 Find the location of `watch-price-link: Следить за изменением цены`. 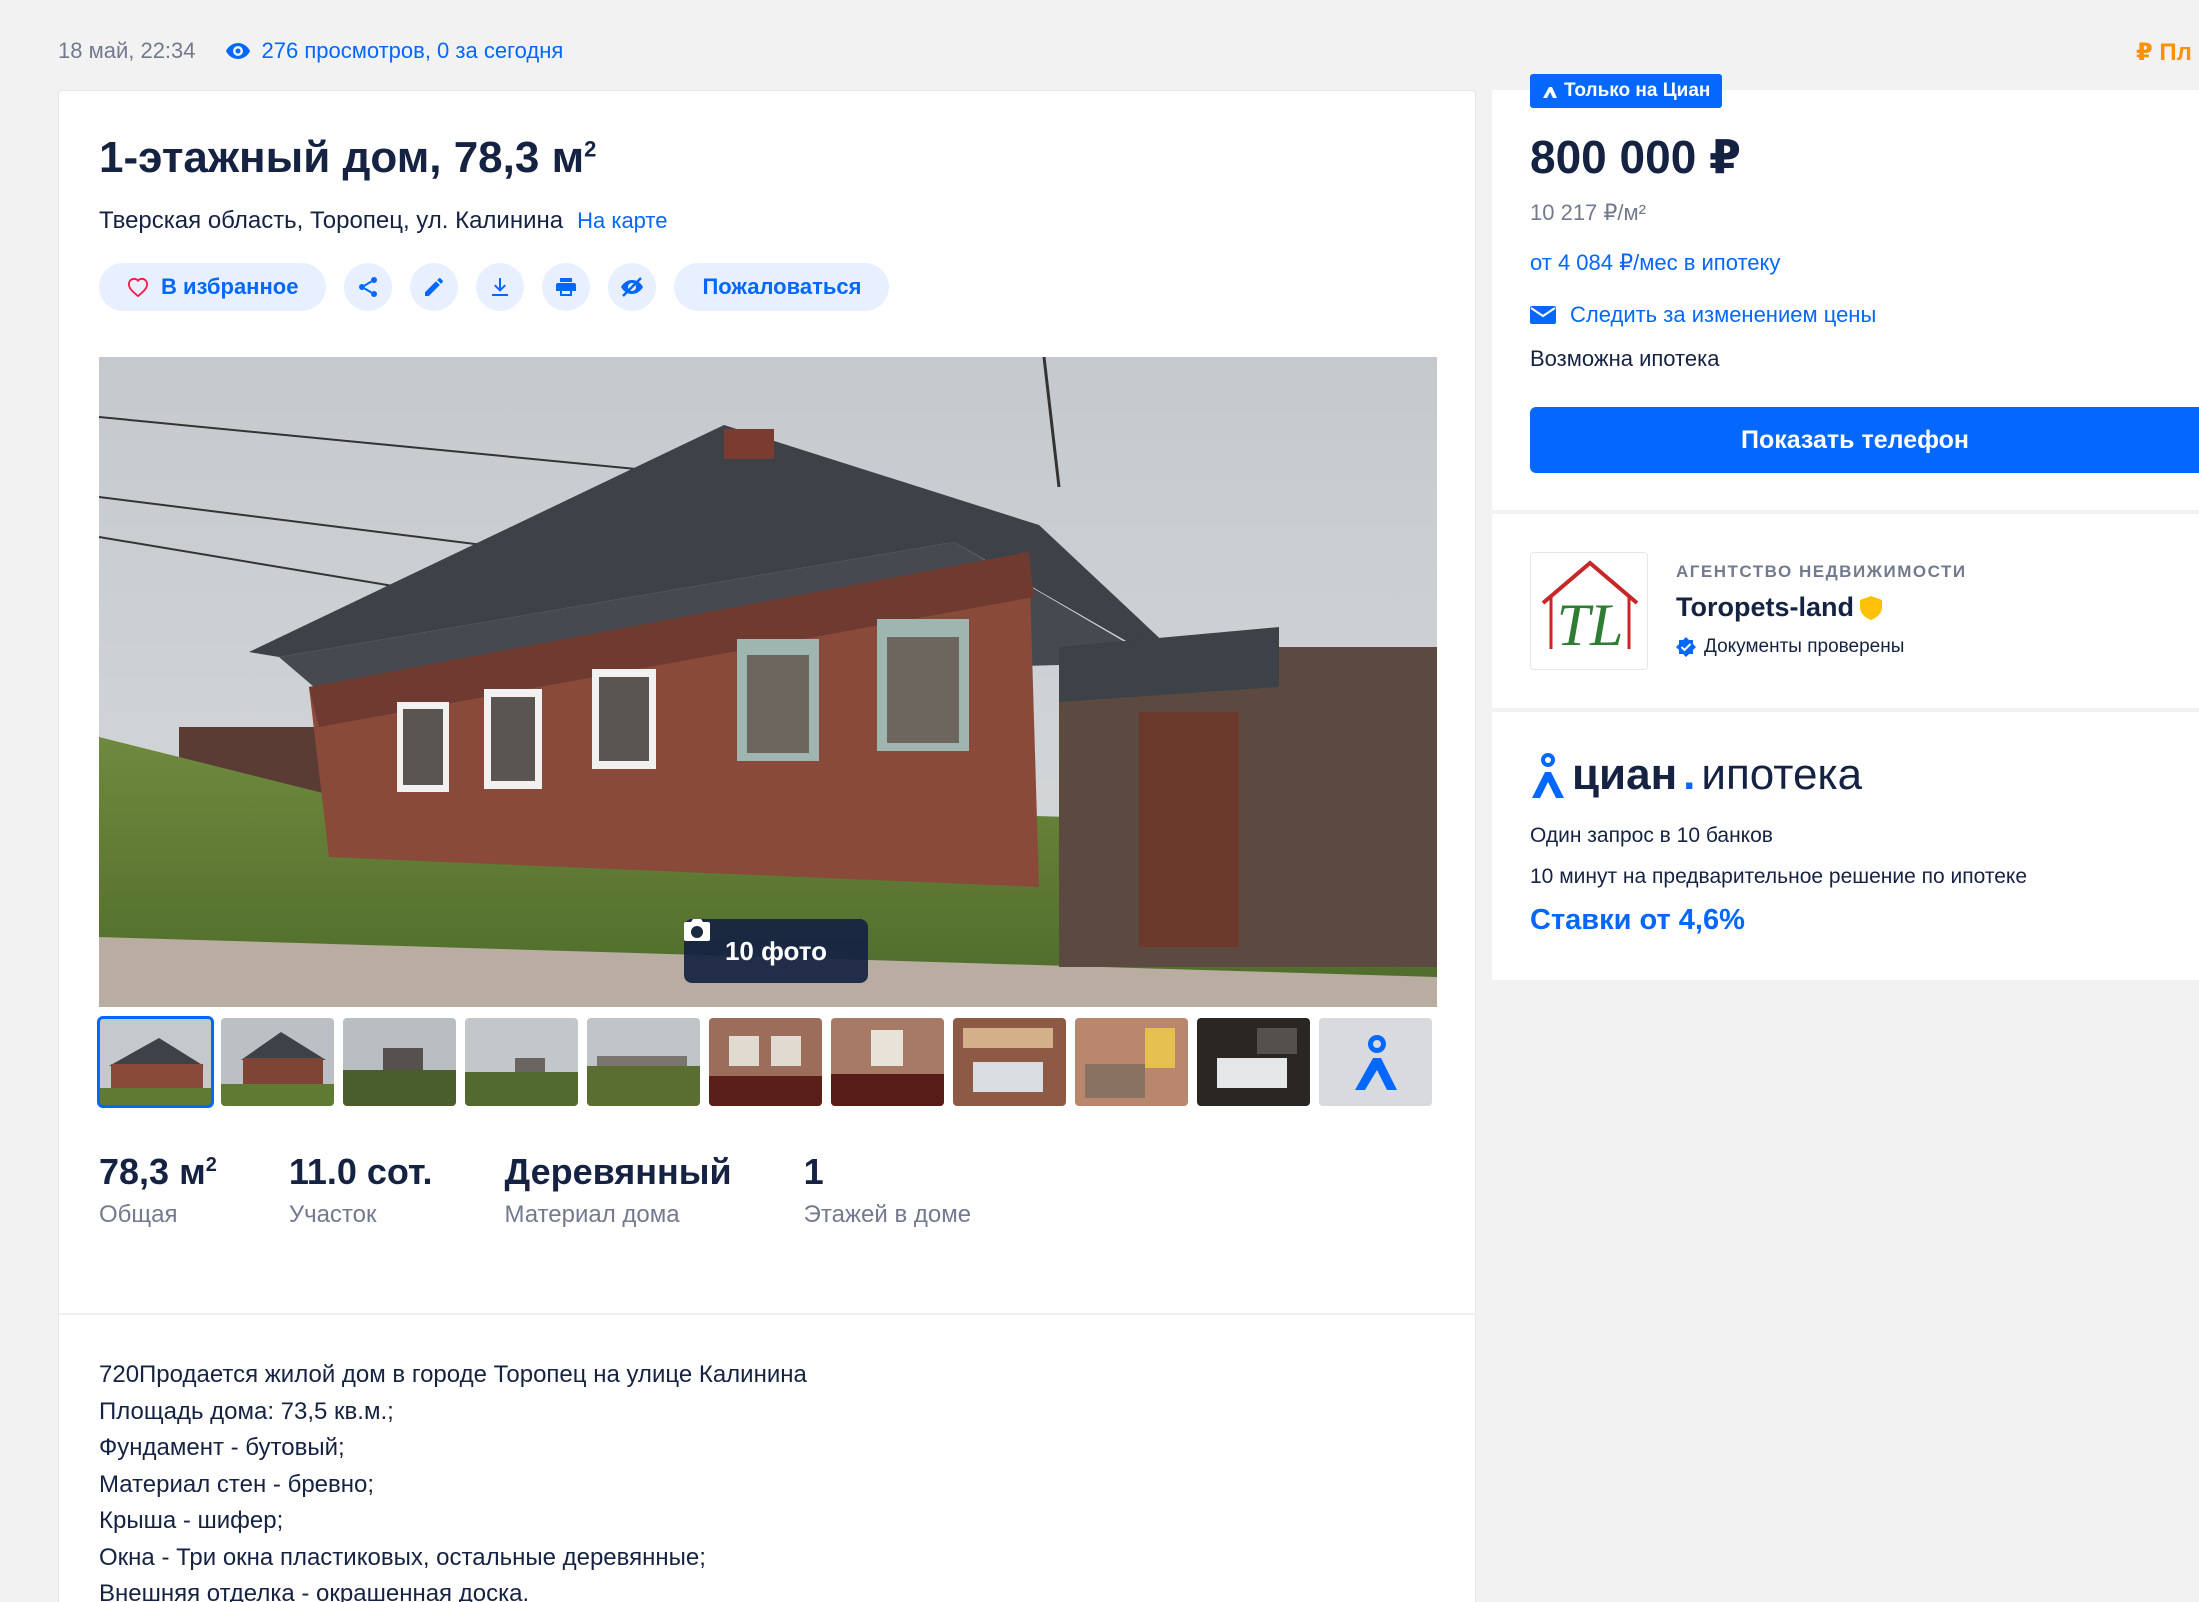

watch-price-link: Следить за изменением цены is located at coordinates (1703, 315).